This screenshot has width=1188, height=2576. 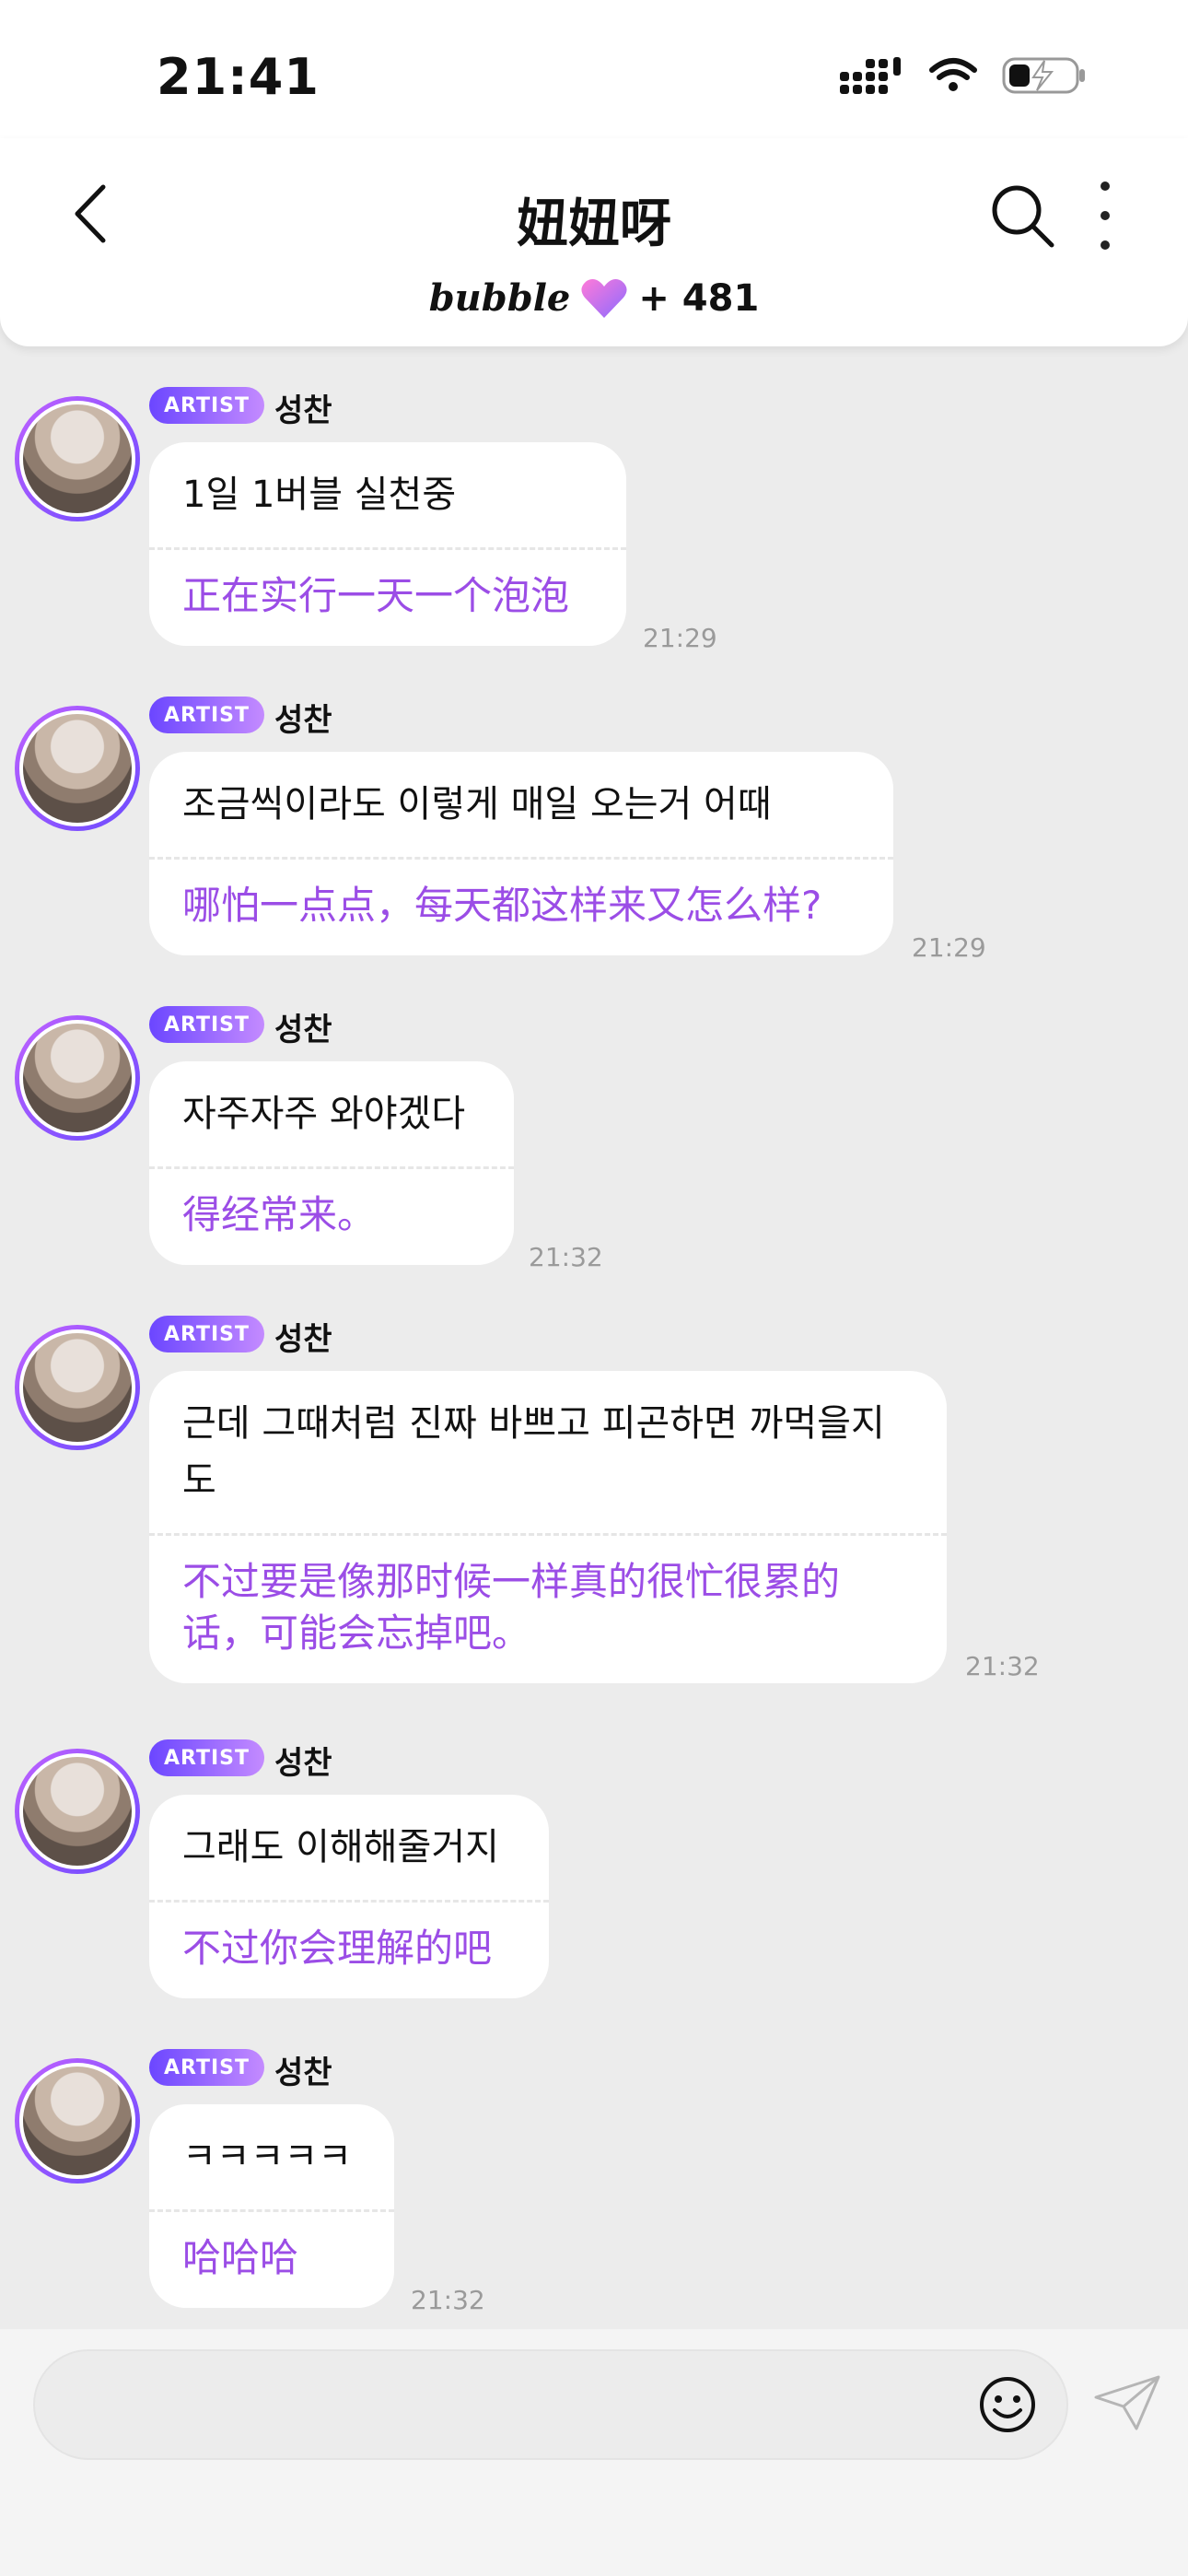 I want to click on chat-header: 妞妞呀 bubble + 481, so click(x=594, y=242).